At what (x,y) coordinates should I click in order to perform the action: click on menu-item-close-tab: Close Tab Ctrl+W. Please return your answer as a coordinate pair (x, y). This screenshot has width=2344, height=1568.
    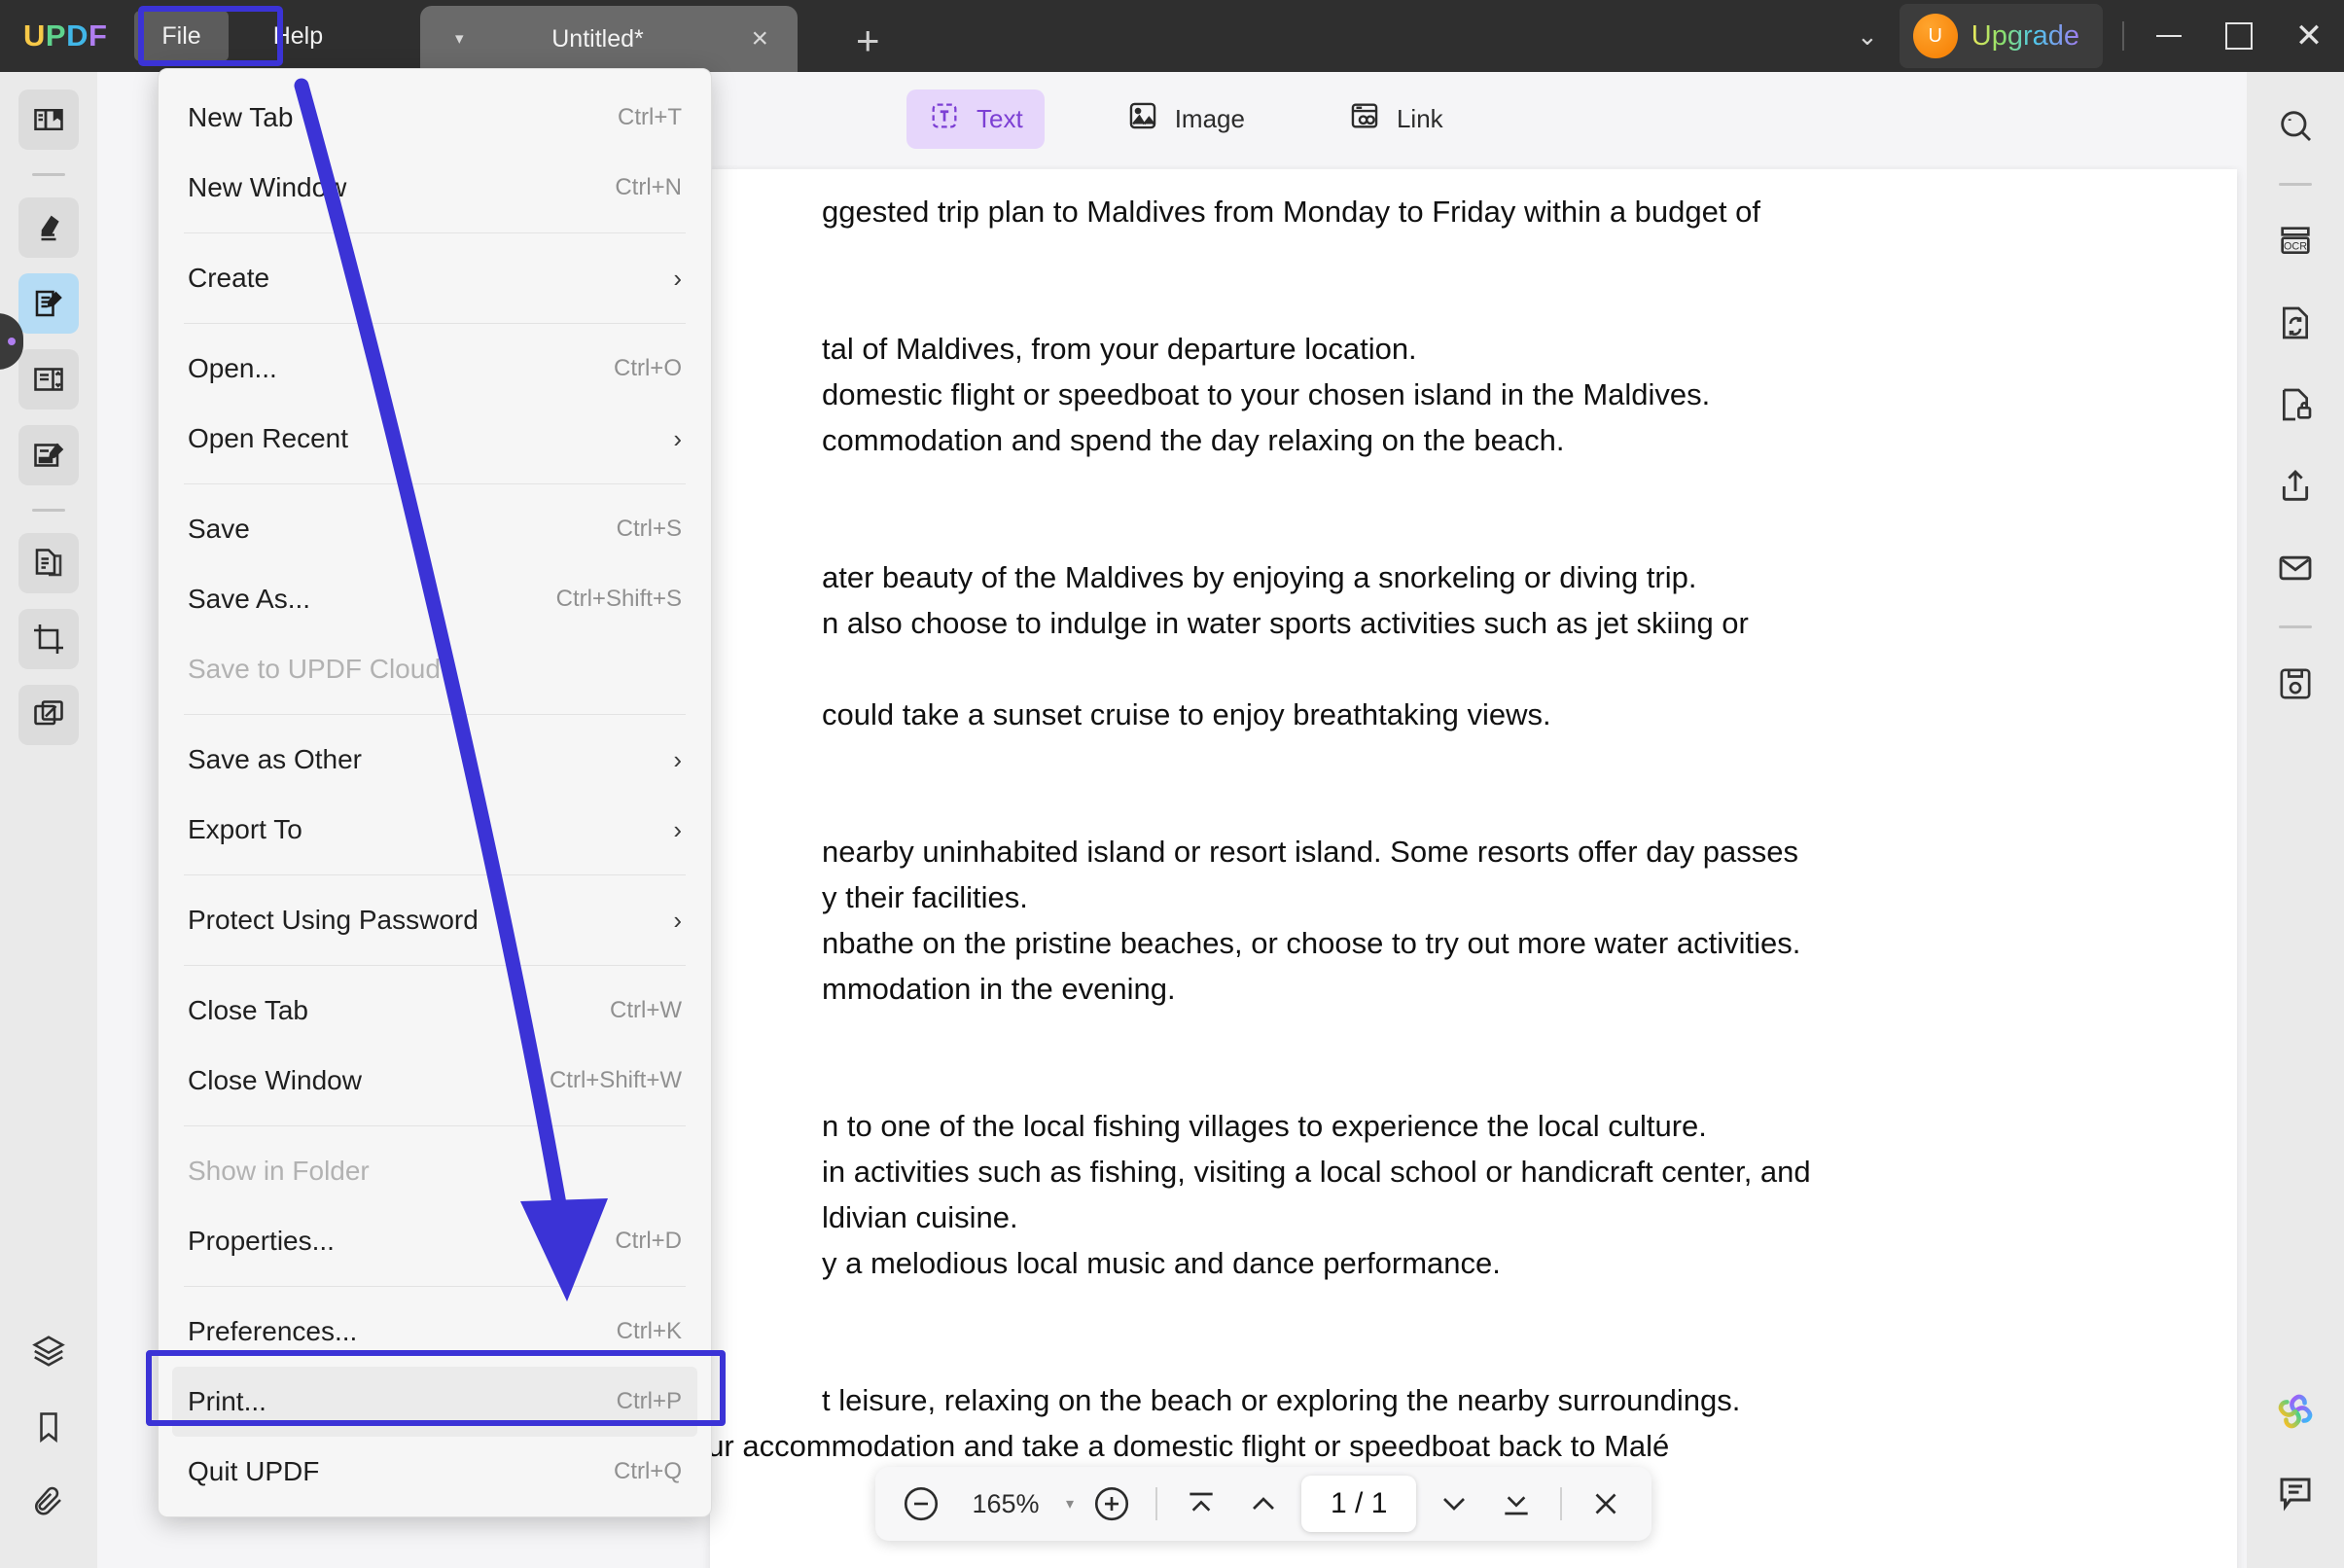
    Looking at the image, I should click on (435, 1011).